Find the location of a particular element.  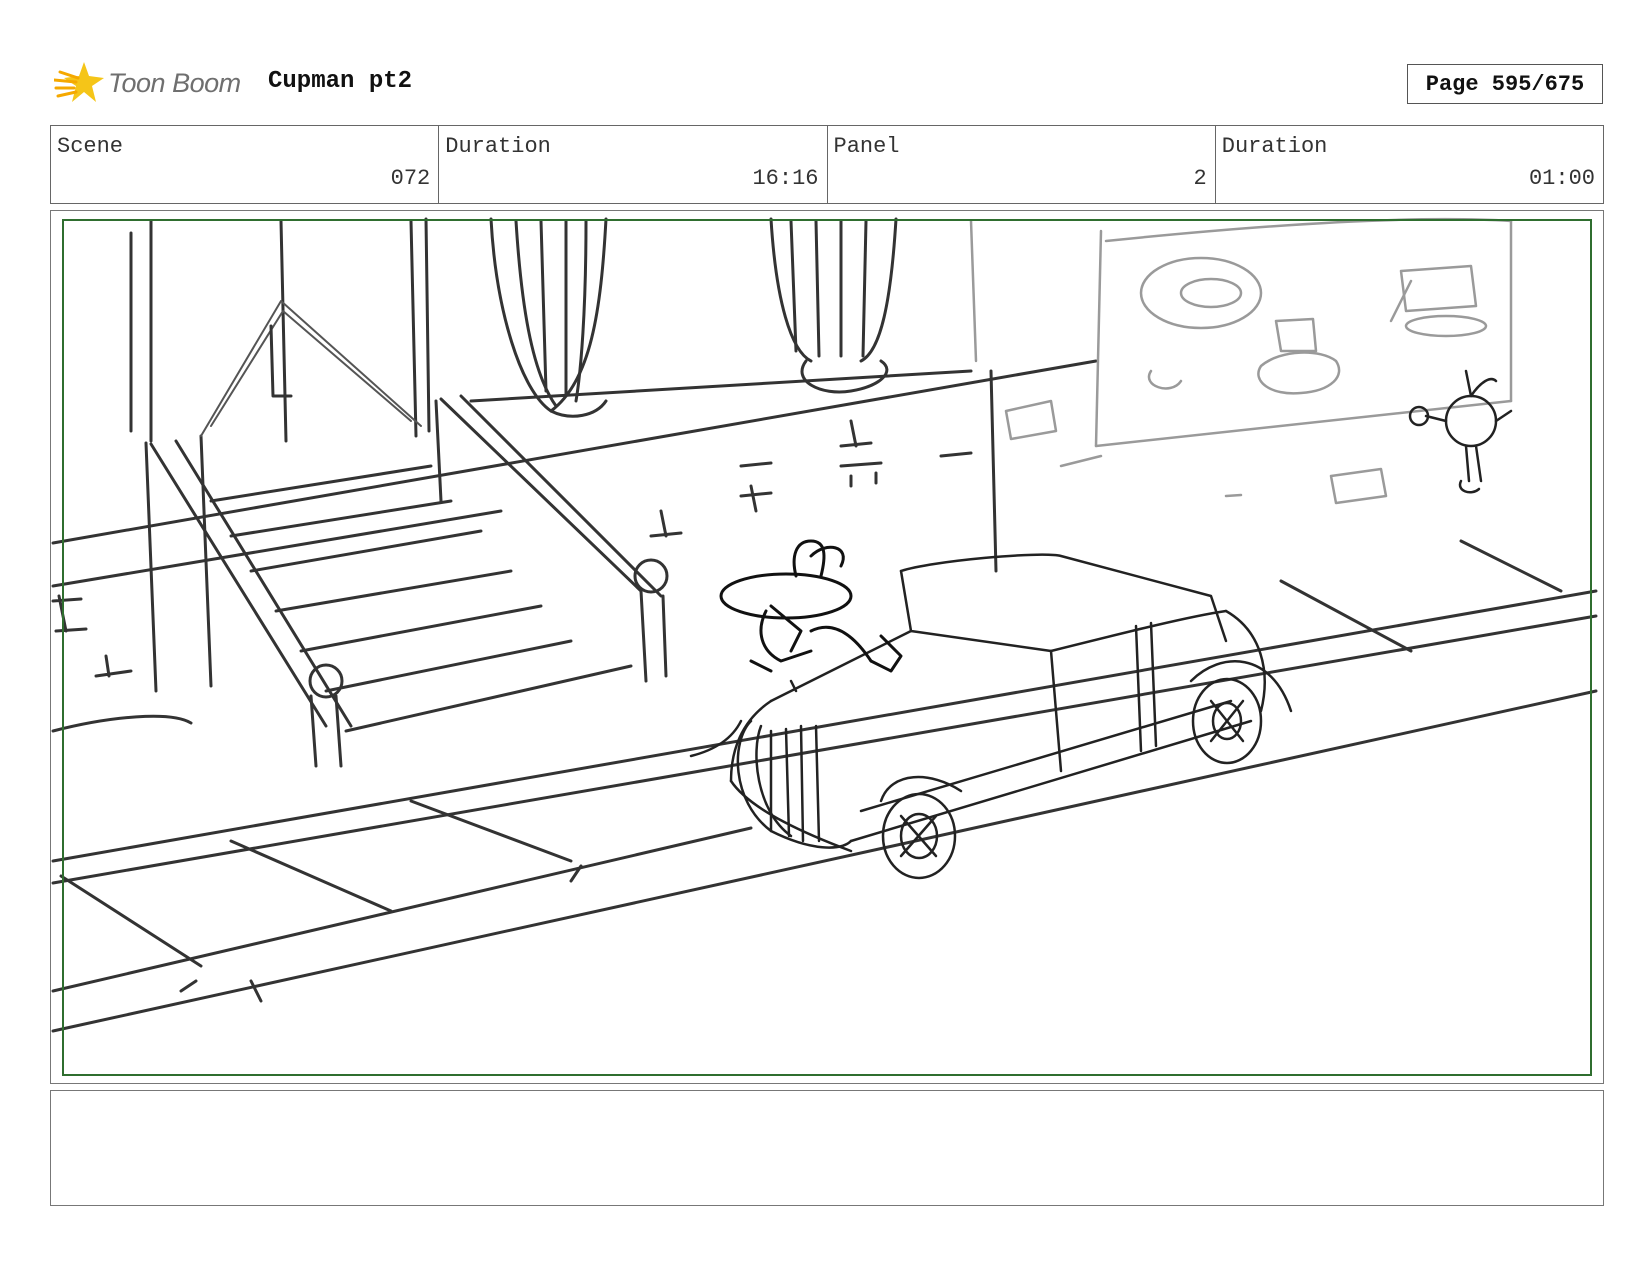

panel-duration-cell: Duration 01:00 is located at coordinates (1409, 164).